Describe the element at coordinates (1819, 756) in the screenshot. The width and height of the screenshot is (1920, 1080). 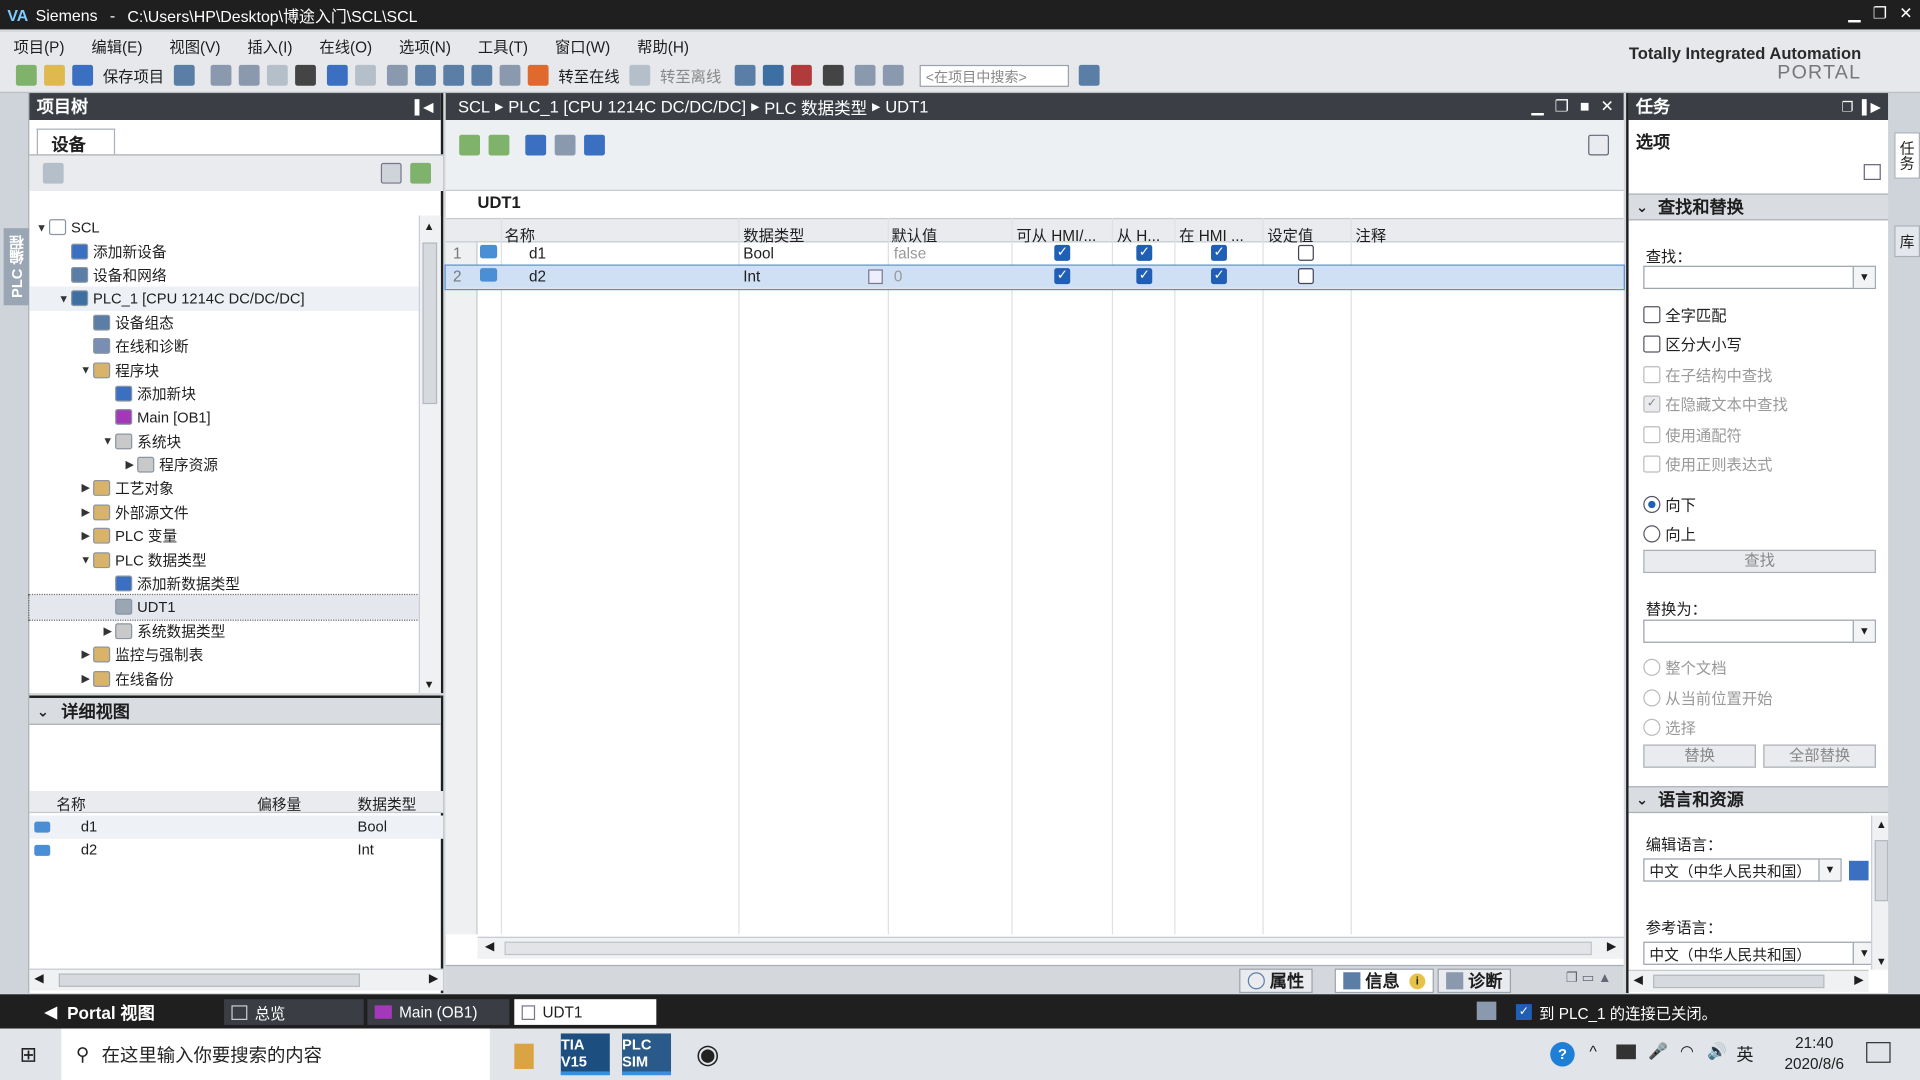
I see `replace-all-button: 全部替换` at that location.